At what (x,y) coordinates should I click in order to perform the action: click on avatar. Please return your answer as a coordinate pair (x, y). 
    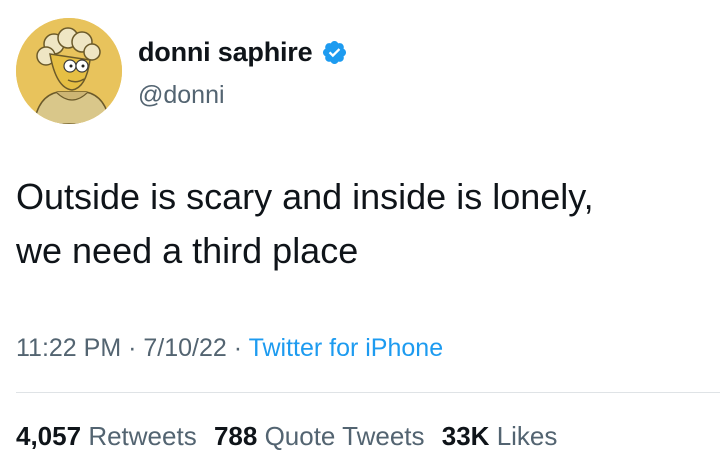
    Looking at the image, I should click on (69, 71).